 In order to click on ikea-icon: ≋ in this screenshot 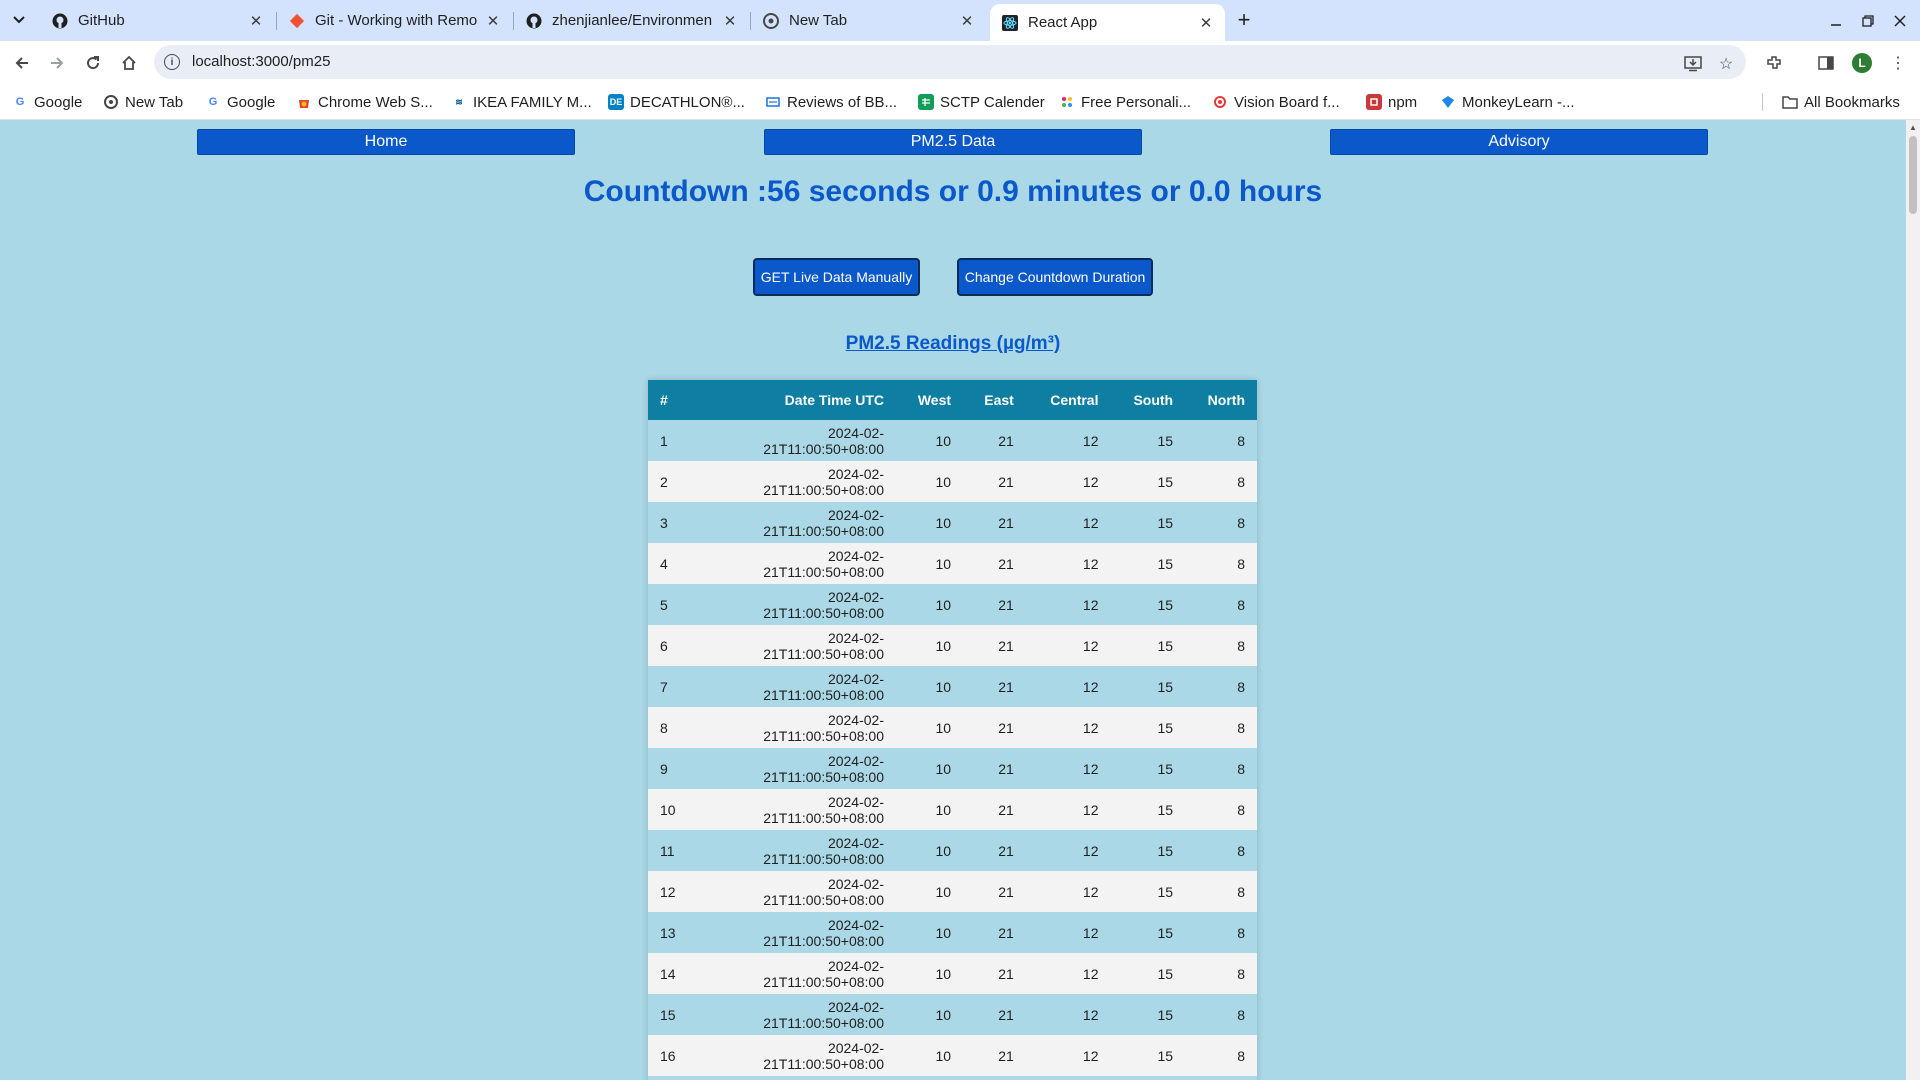, I will do `click(459, 101)`.